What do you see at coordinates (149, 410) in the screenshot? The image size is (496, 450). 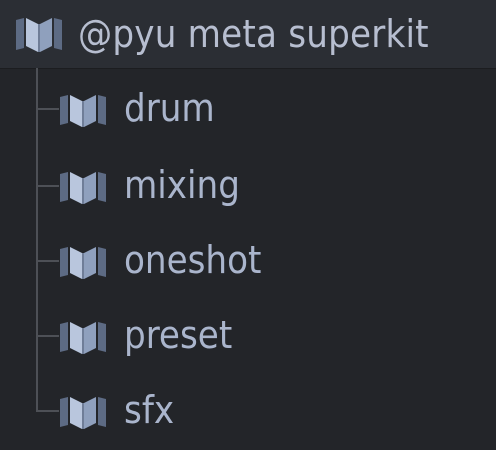 I see `tree-item-label: sfx` at bounding box center [149, 410].